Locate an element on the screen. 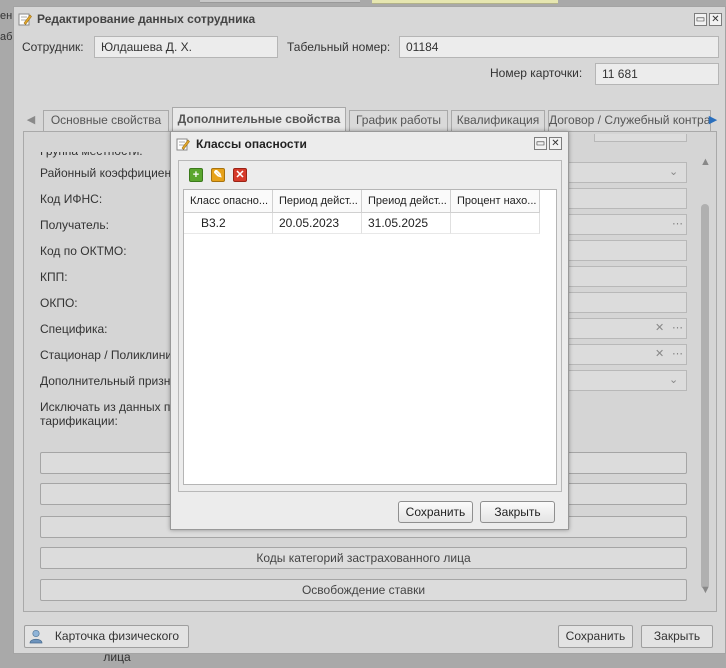  add-button: + is located at coordinates (196, 175).